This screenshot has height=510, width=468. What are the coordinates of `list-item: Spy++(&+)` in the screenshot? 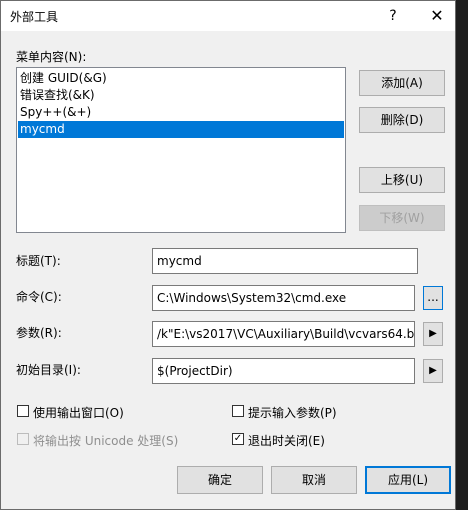 It's located at (181, 112).